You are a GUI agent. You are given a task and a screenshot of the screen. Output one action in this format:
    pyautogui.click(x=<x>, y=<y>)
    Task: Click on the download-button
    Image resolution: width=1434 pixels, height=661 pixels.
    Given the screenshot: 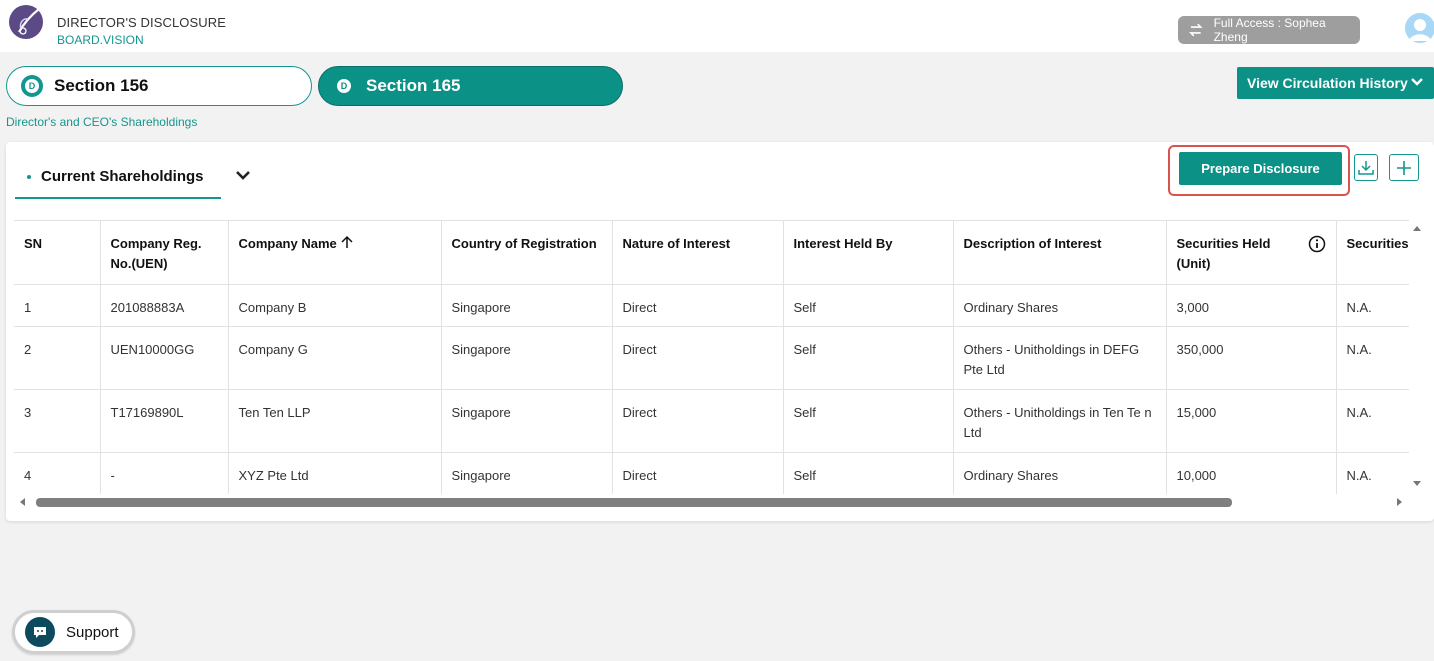 What is the action you would take?
    pyautogui.click(x=1366, y=167)
    